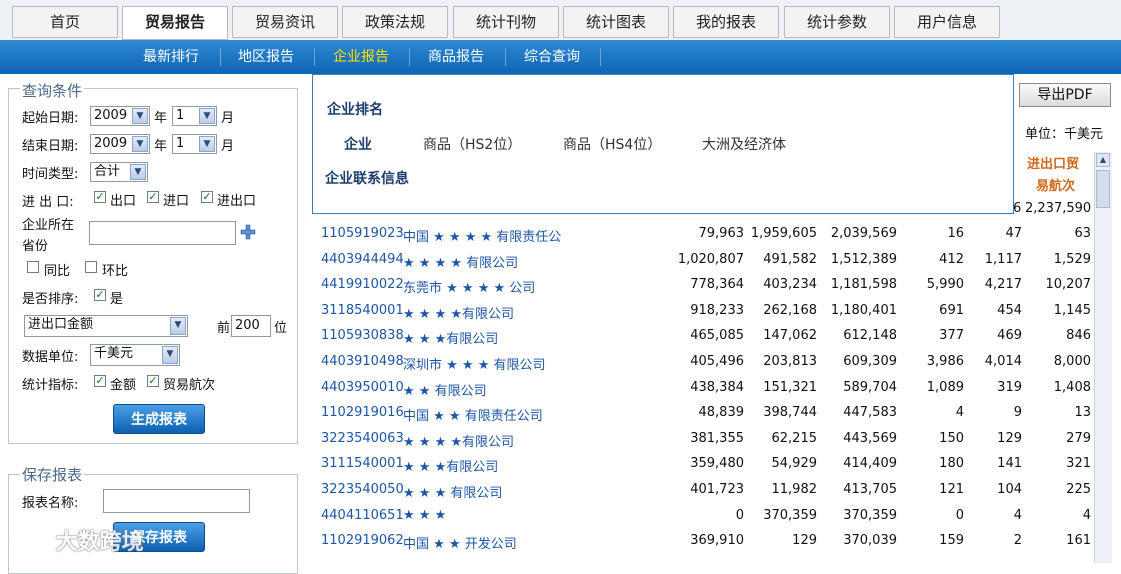 The width and height of the screenshot is (1121, 574). Describe the element at coordinates (362, 540) in the screenshot. I see `company-code-link: 1102919062` at that location.